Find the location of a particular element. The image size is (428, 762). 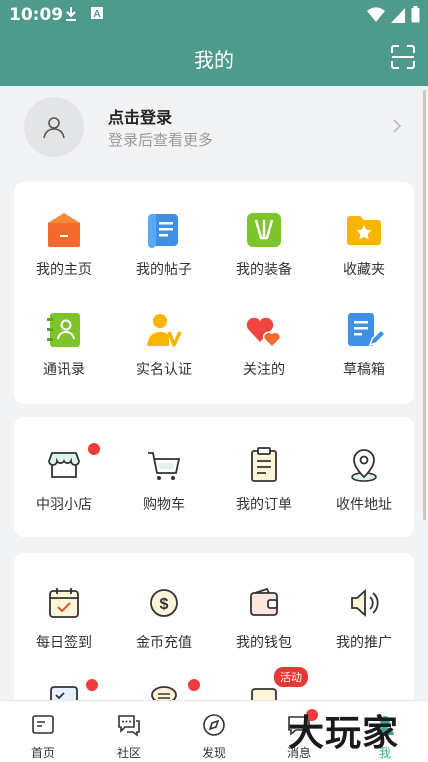

grid-item-label: 我的主页 is located at coordinates (64, 270).